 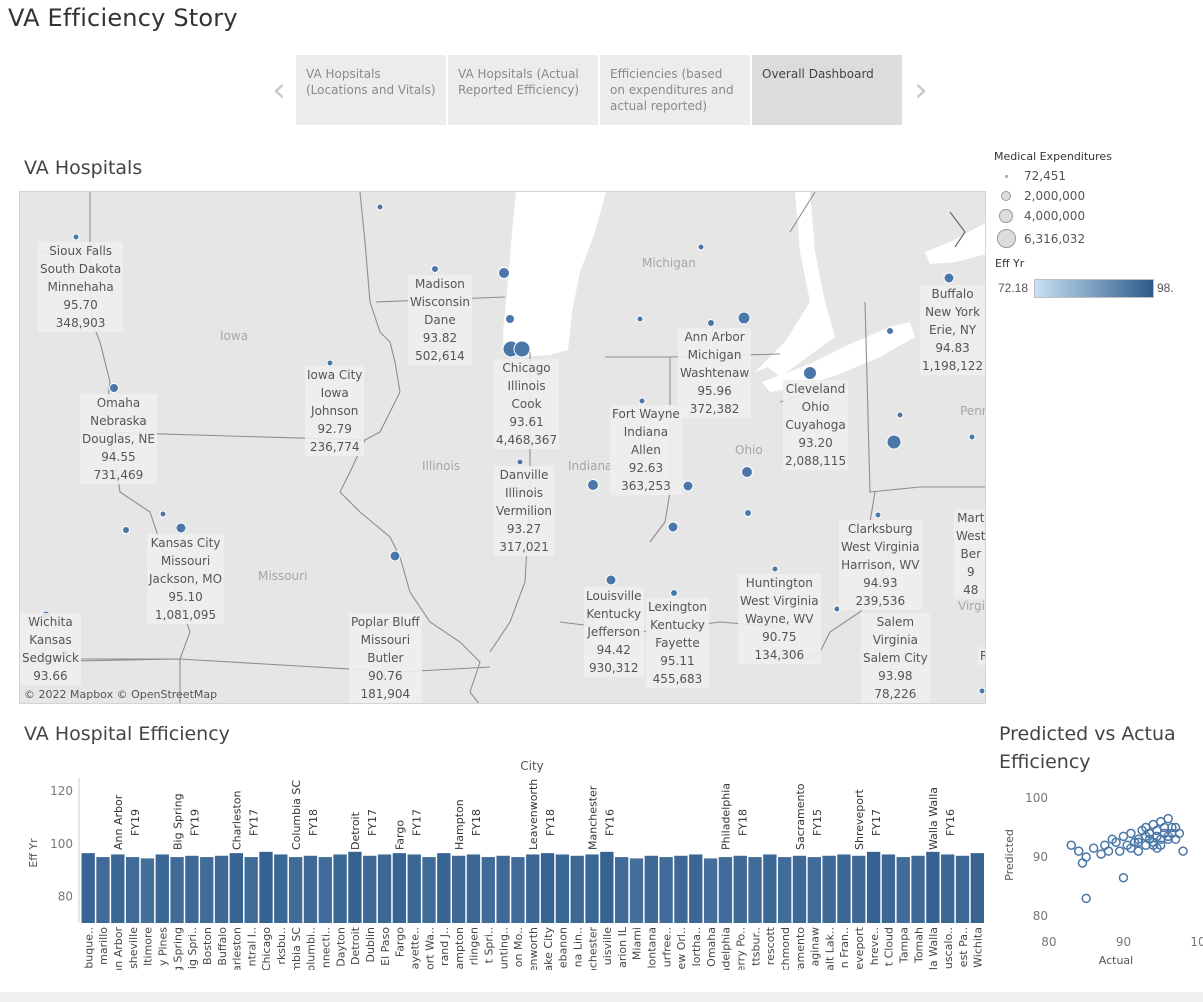 I want to click on hospital-label-line: Jackson, MO, so click(x=186, y=579).